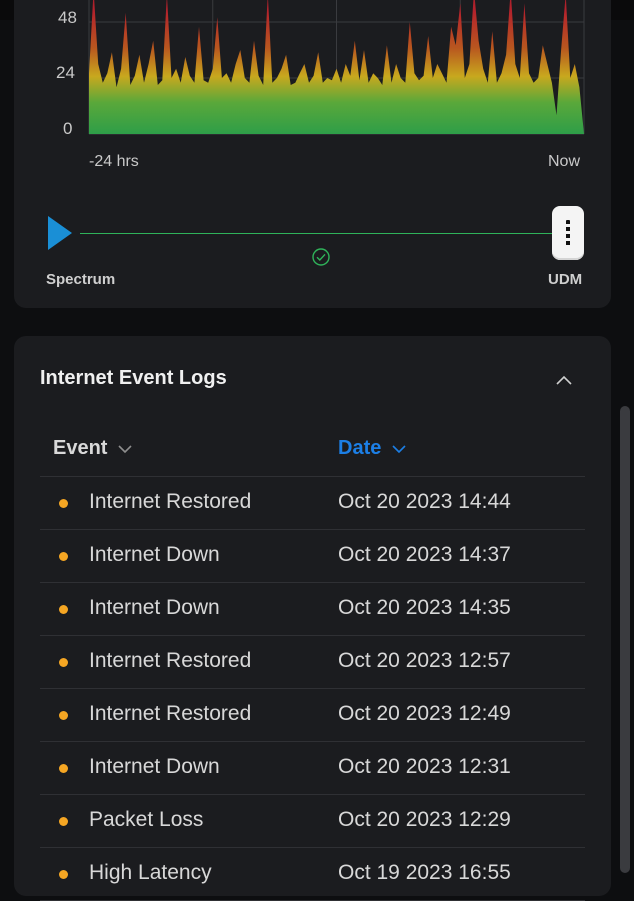 The width and height of the screenshot is (634, 901). I want to click on play-triangle-icon, so click(60, 233).